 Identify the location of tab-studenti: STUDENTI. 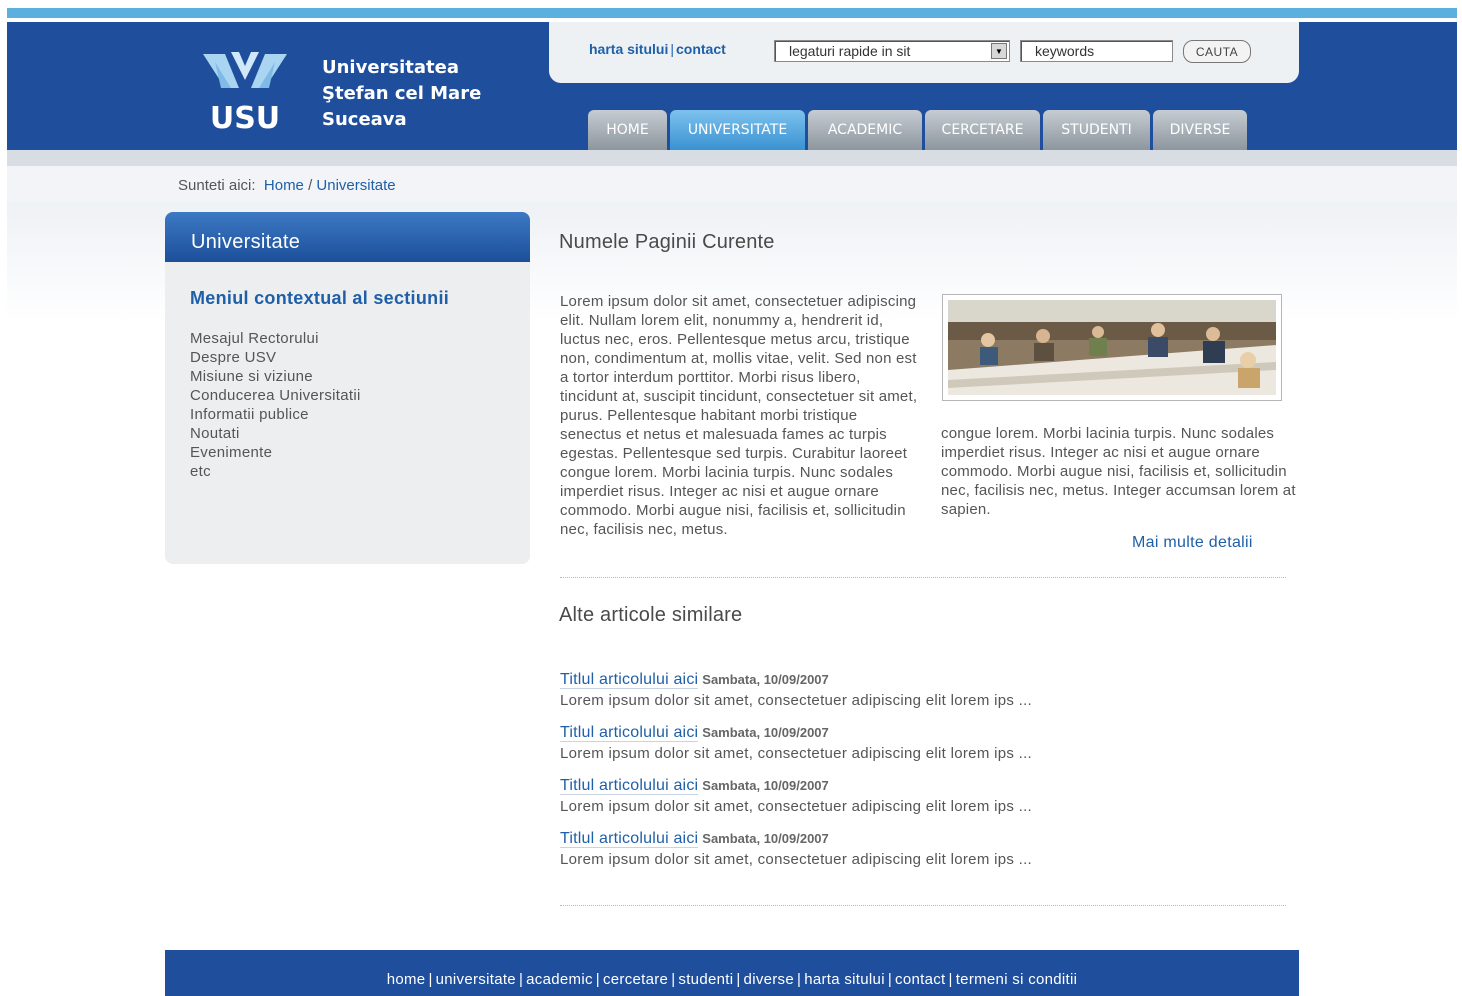
(1096, 130).